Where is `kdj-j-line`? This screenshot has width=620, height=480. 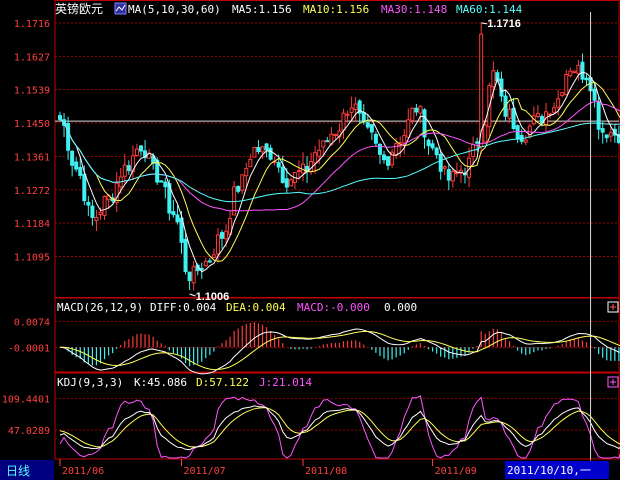
kdj-j-line is located at coordinates (339, 427).